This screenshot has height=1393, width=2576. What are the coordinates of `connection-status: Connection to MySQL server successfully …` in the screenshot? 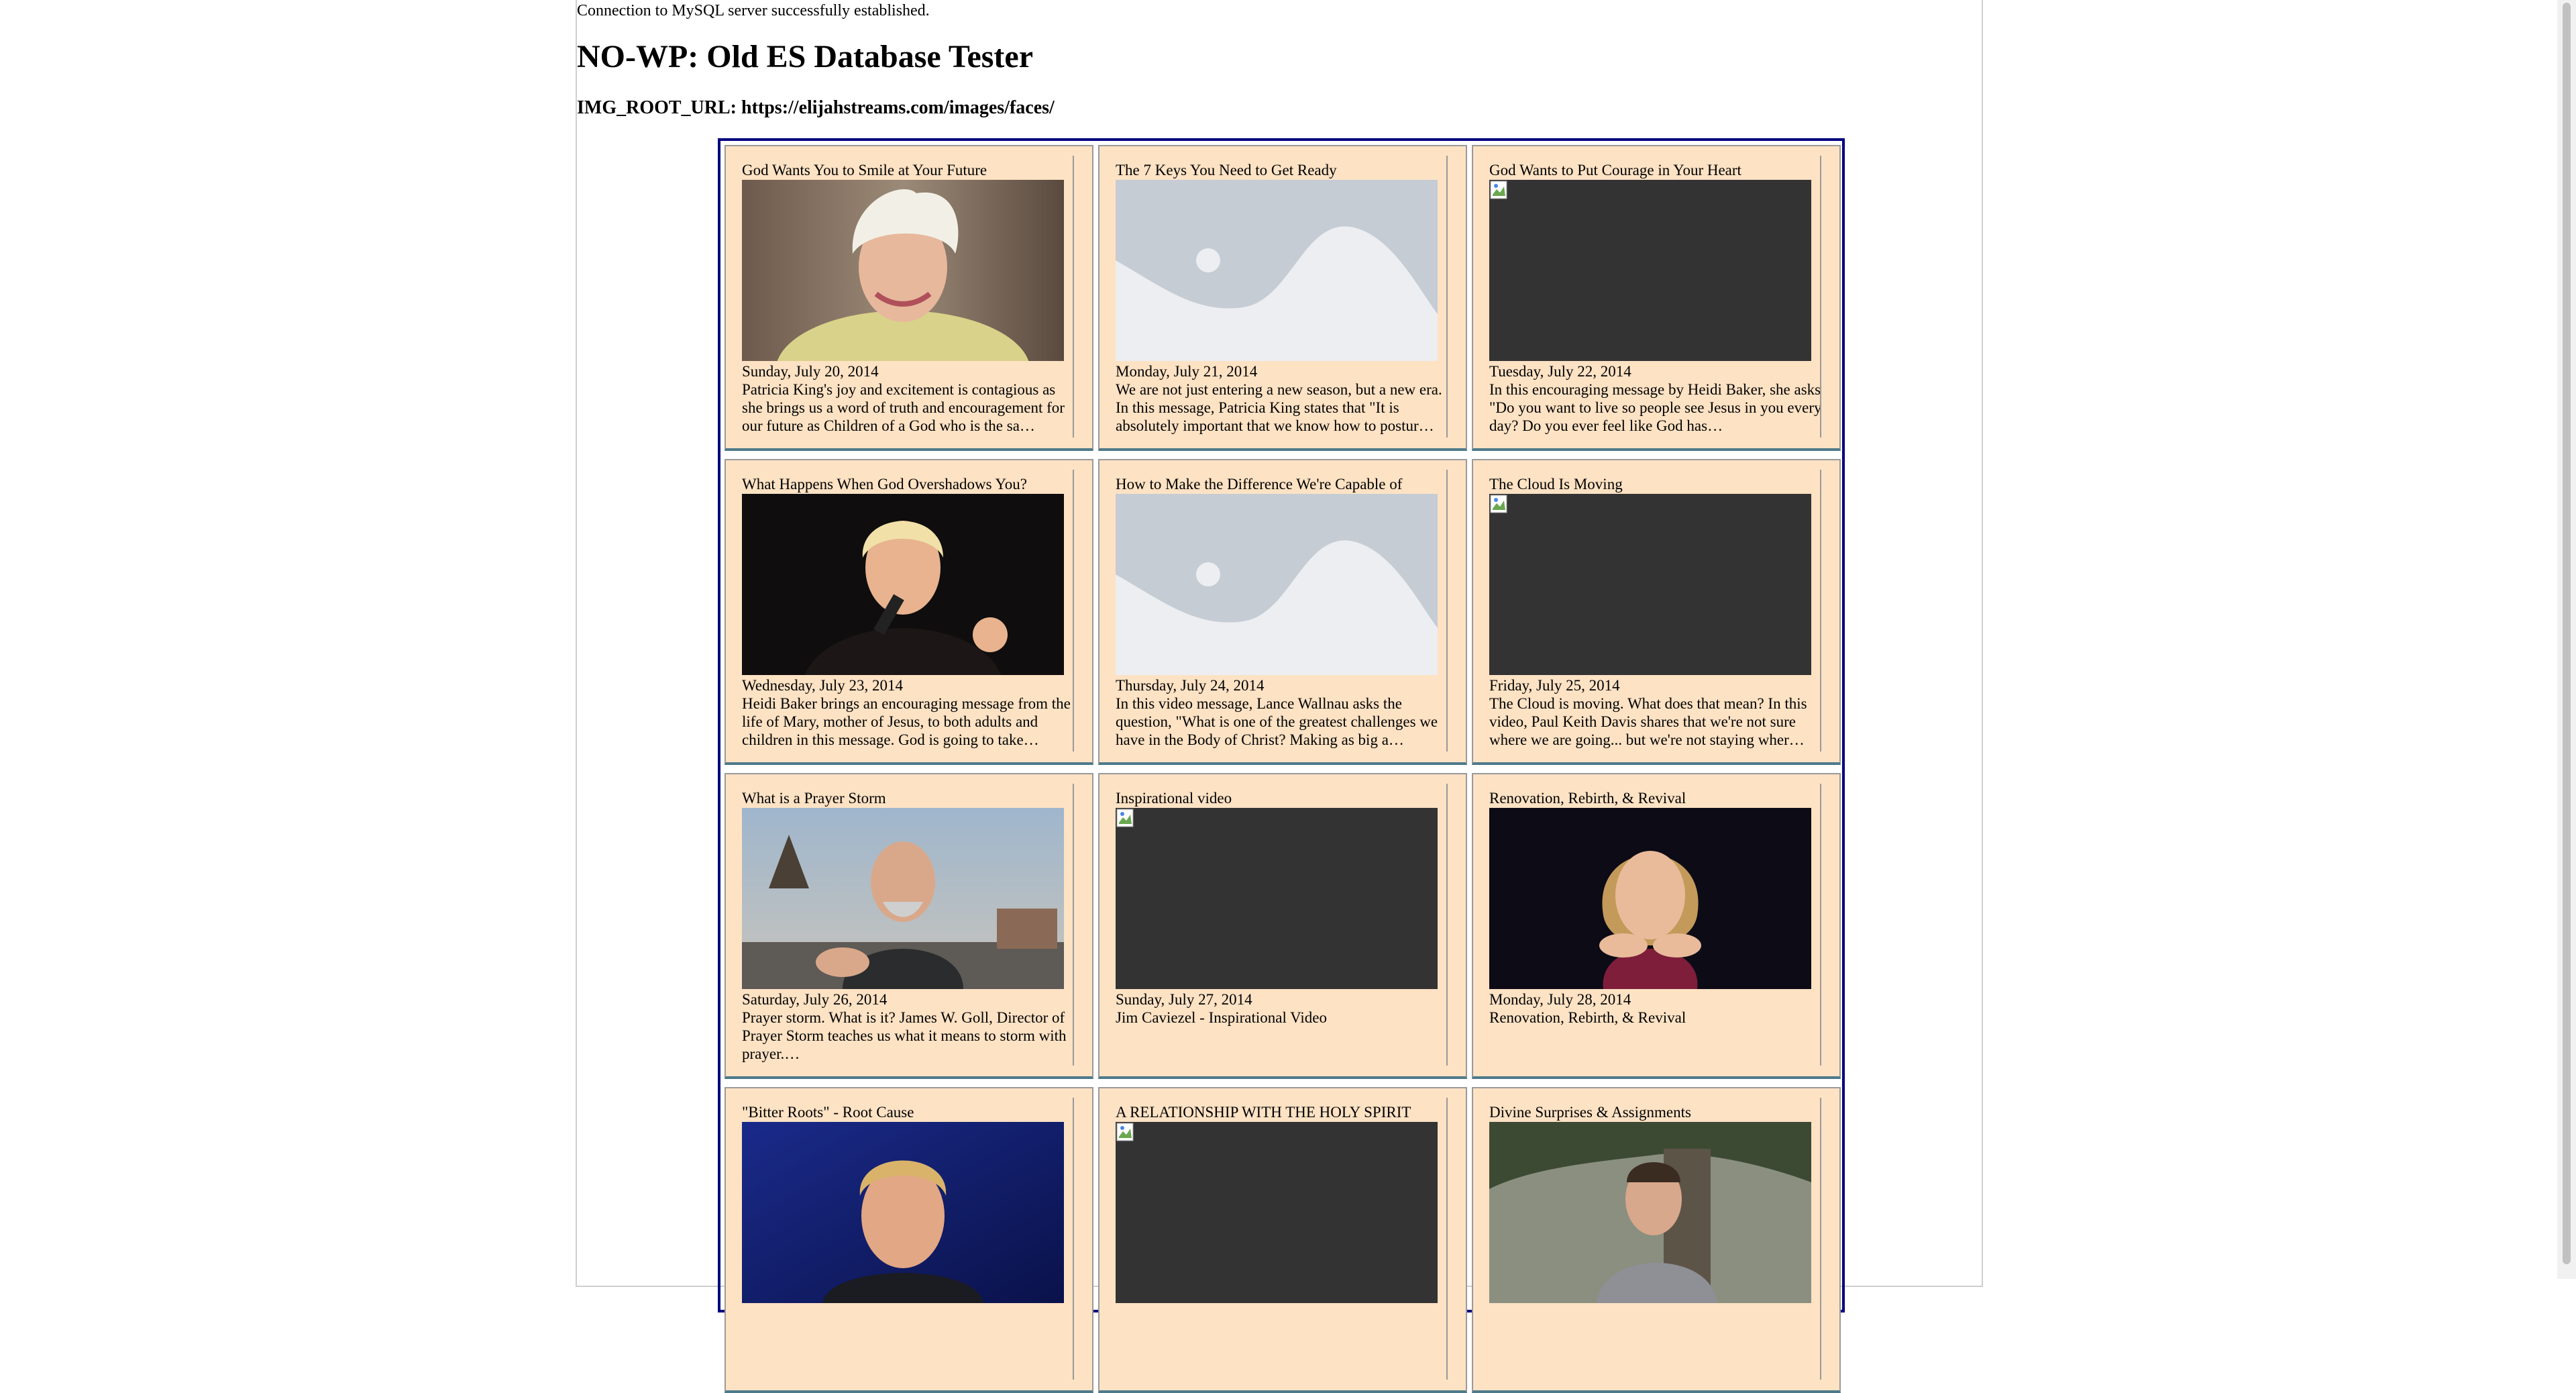 It's located at (753, 10).